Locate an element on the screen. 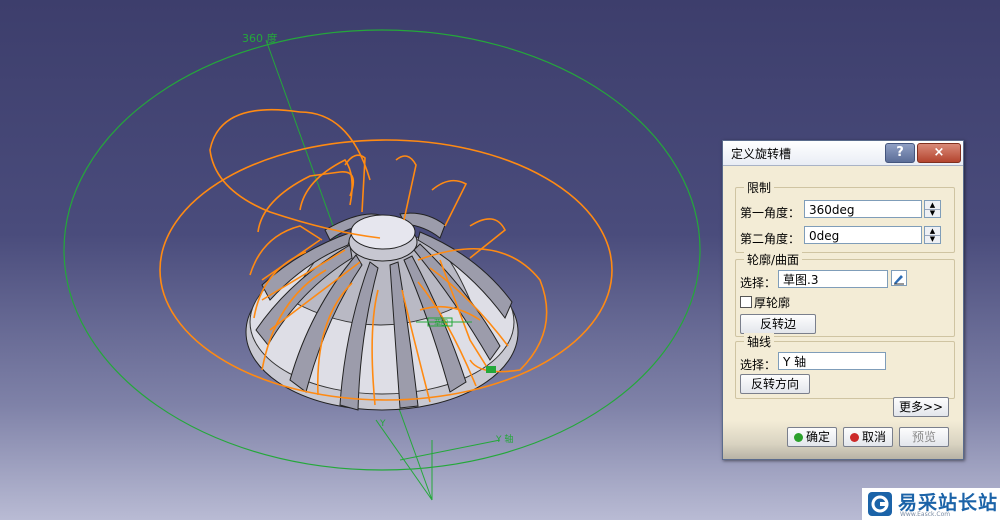  first-angle-field: 360deg is located at coordinates (863, 209).